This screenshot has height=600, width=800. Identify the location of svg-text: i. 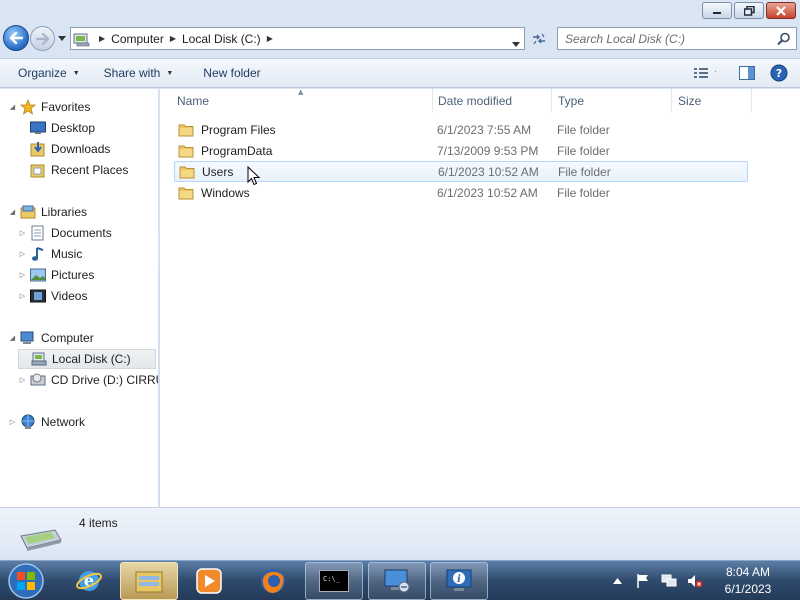
(459, 579).